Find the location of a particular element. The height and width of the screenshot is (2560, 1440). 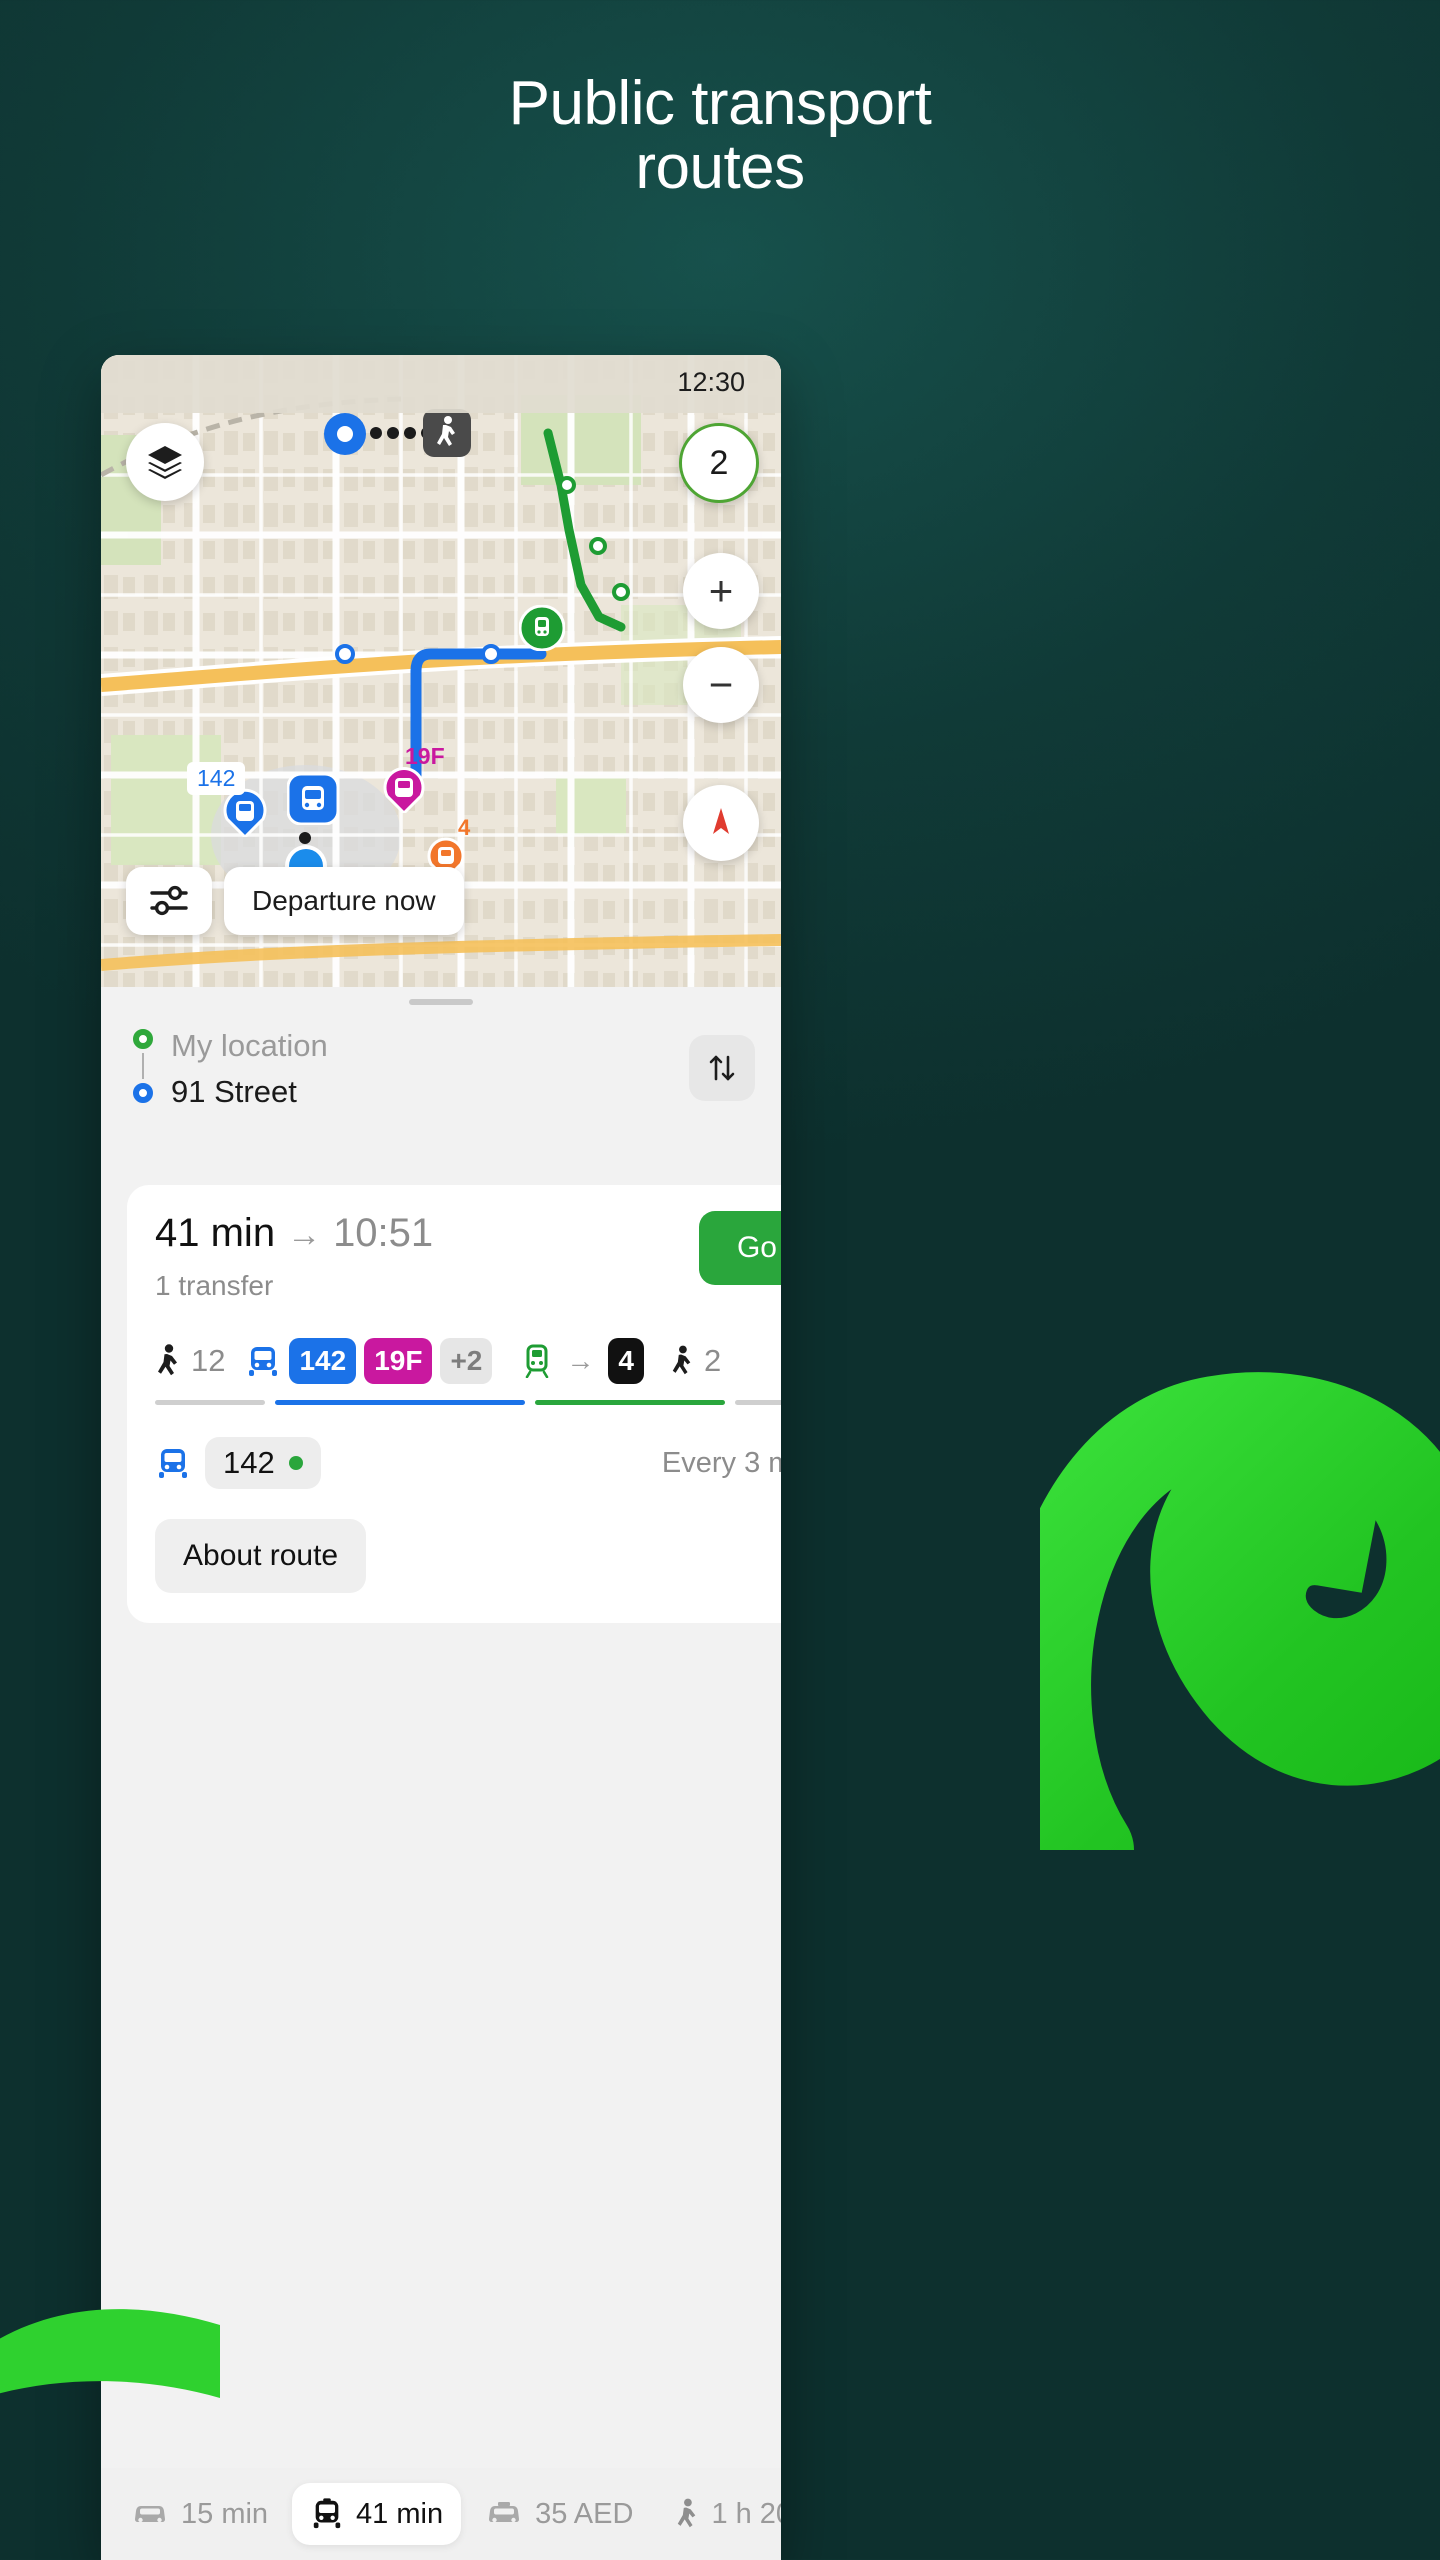

map-layers-button is located at coordinates (165, 462).